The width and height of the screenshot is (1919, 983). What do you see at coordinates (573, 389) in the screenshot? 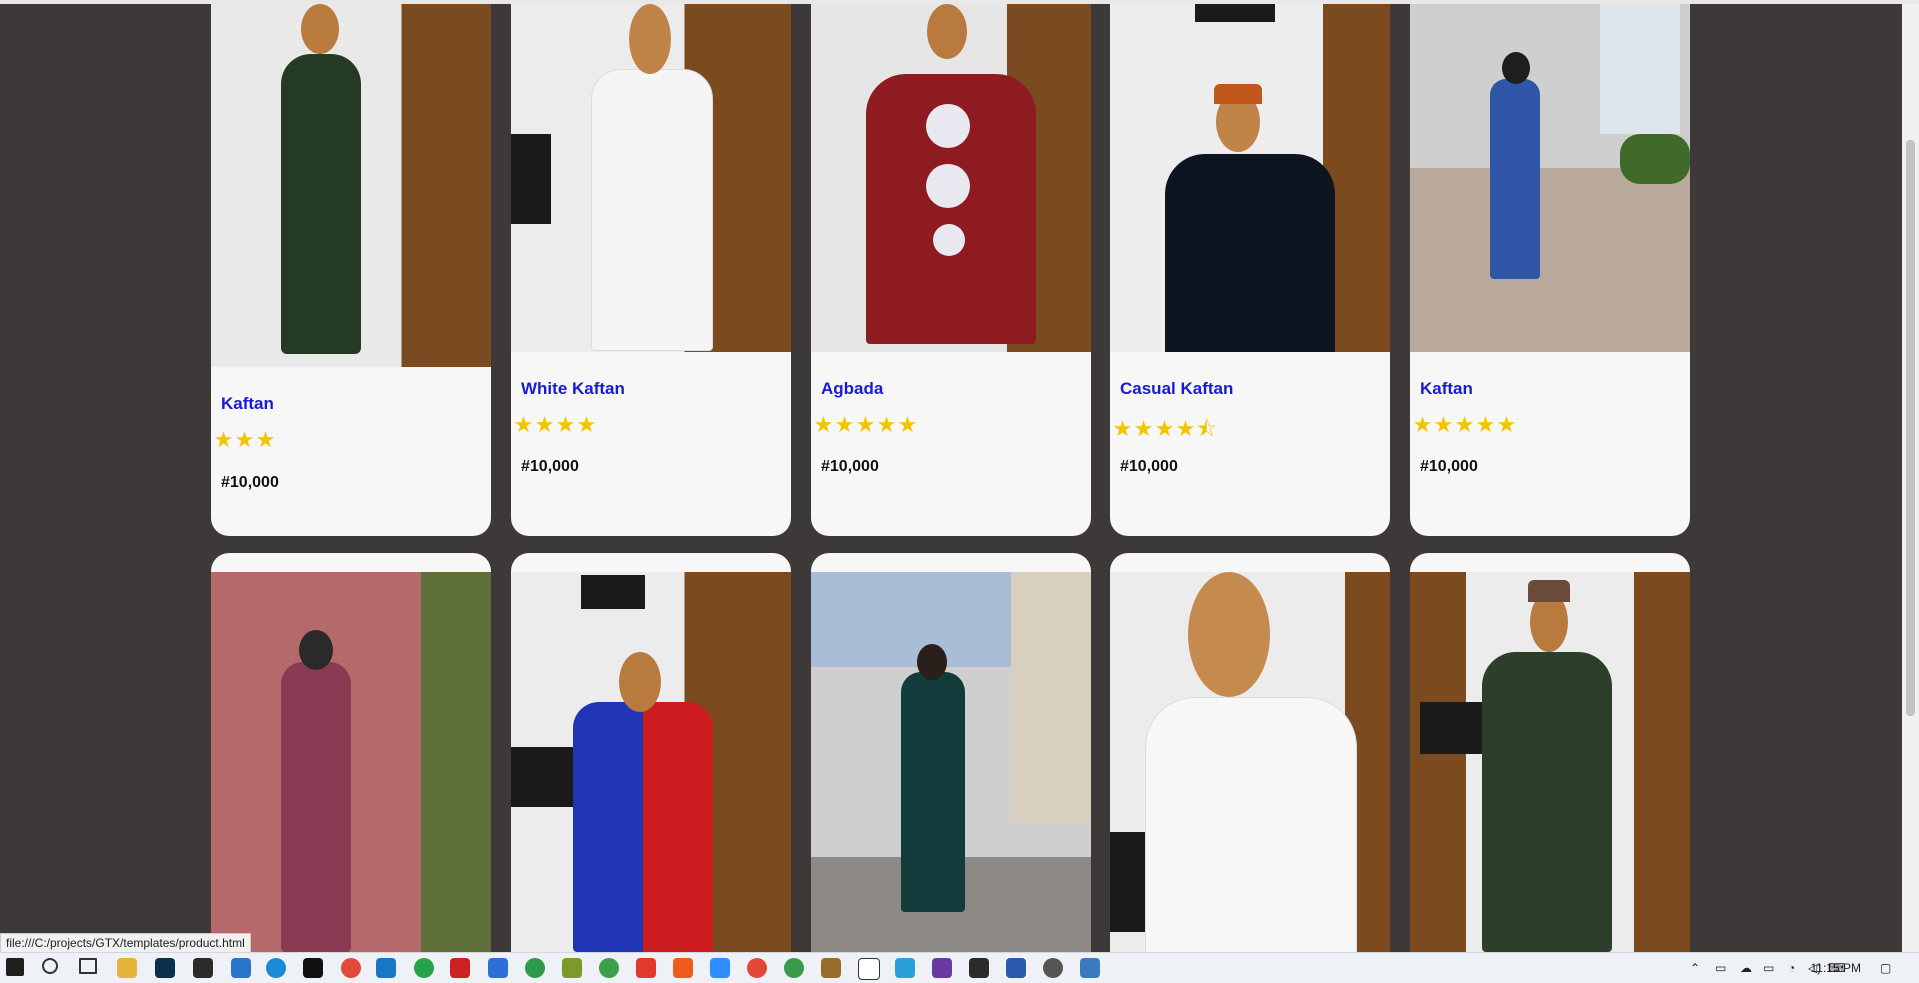
I see `product-name: White Kaftan` at bounding box center [573, 389].